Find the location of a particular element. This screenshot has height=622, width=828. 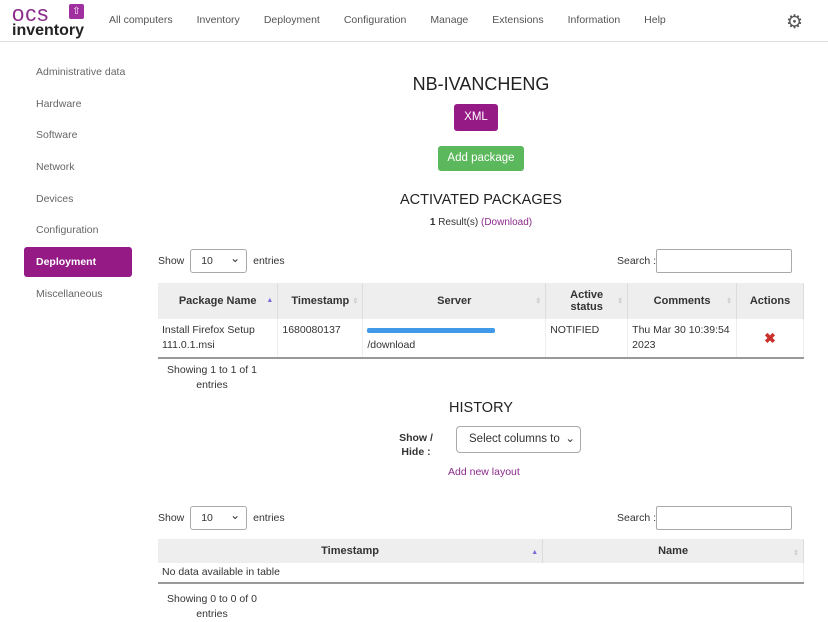

logo-subtext: inventory is located at coordinates (48, 30).